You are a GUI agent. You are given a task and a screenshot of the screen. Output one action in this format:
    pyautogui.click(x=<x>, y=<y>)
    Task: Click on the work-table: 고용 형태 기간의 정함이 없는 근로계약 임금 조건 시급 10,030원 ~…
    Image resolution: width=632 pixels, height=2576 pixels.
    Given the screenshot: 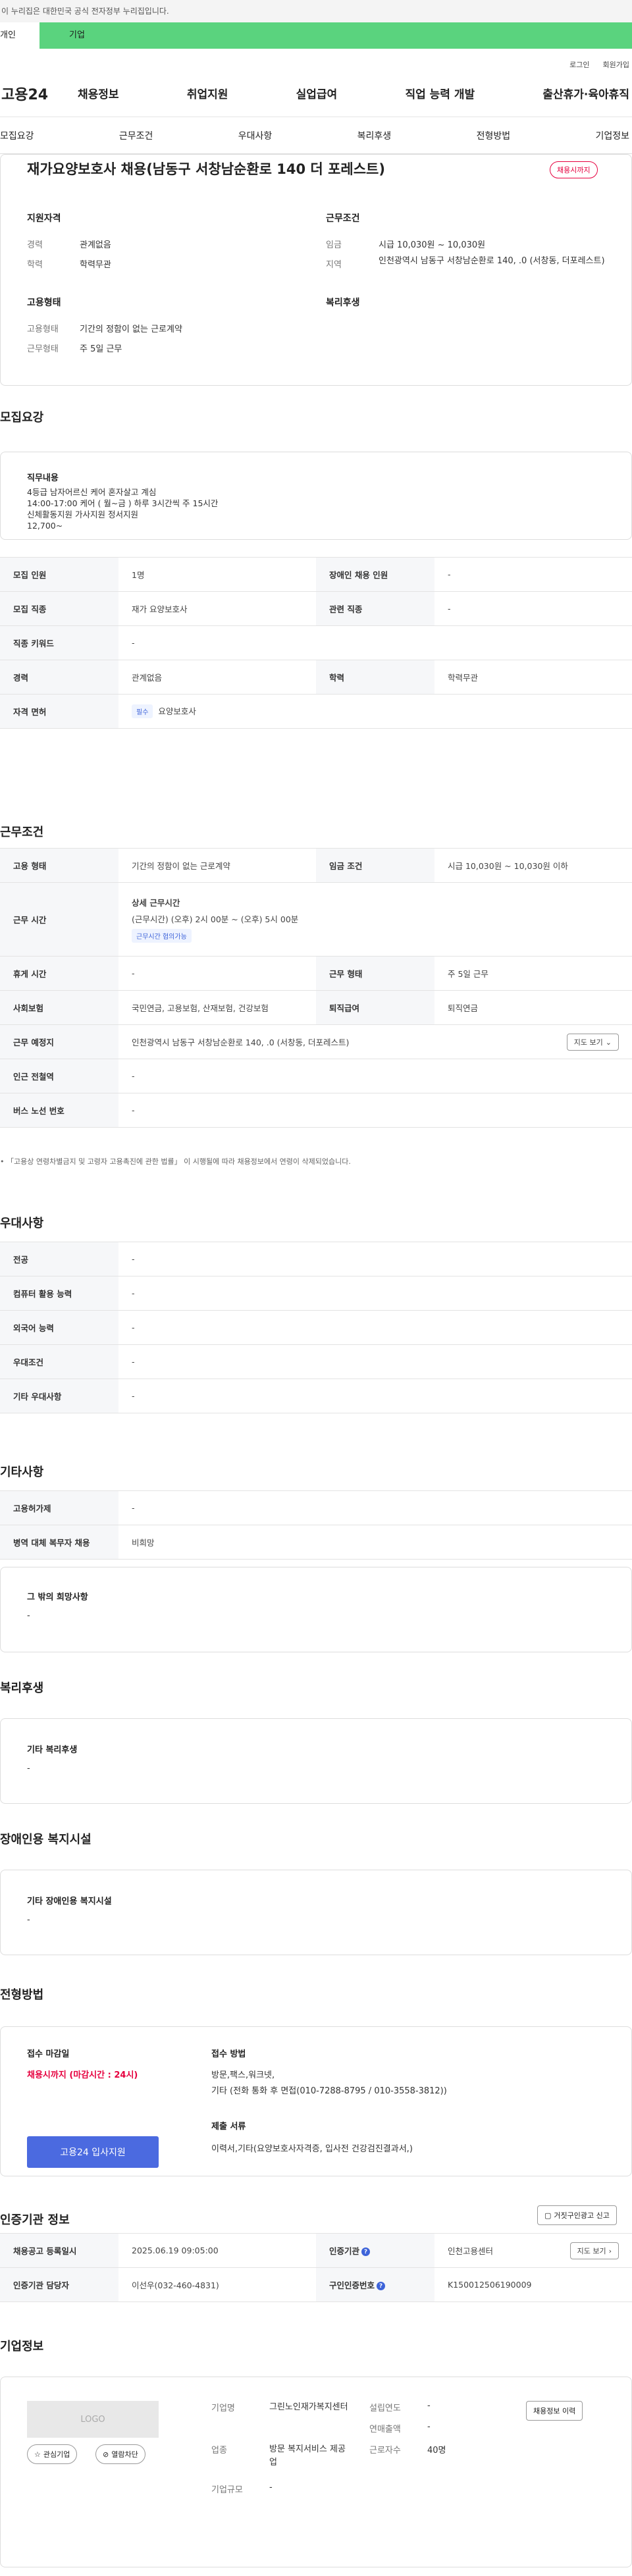 What is the action you would take?
    pyautogui.click(x=316, y=988)
    